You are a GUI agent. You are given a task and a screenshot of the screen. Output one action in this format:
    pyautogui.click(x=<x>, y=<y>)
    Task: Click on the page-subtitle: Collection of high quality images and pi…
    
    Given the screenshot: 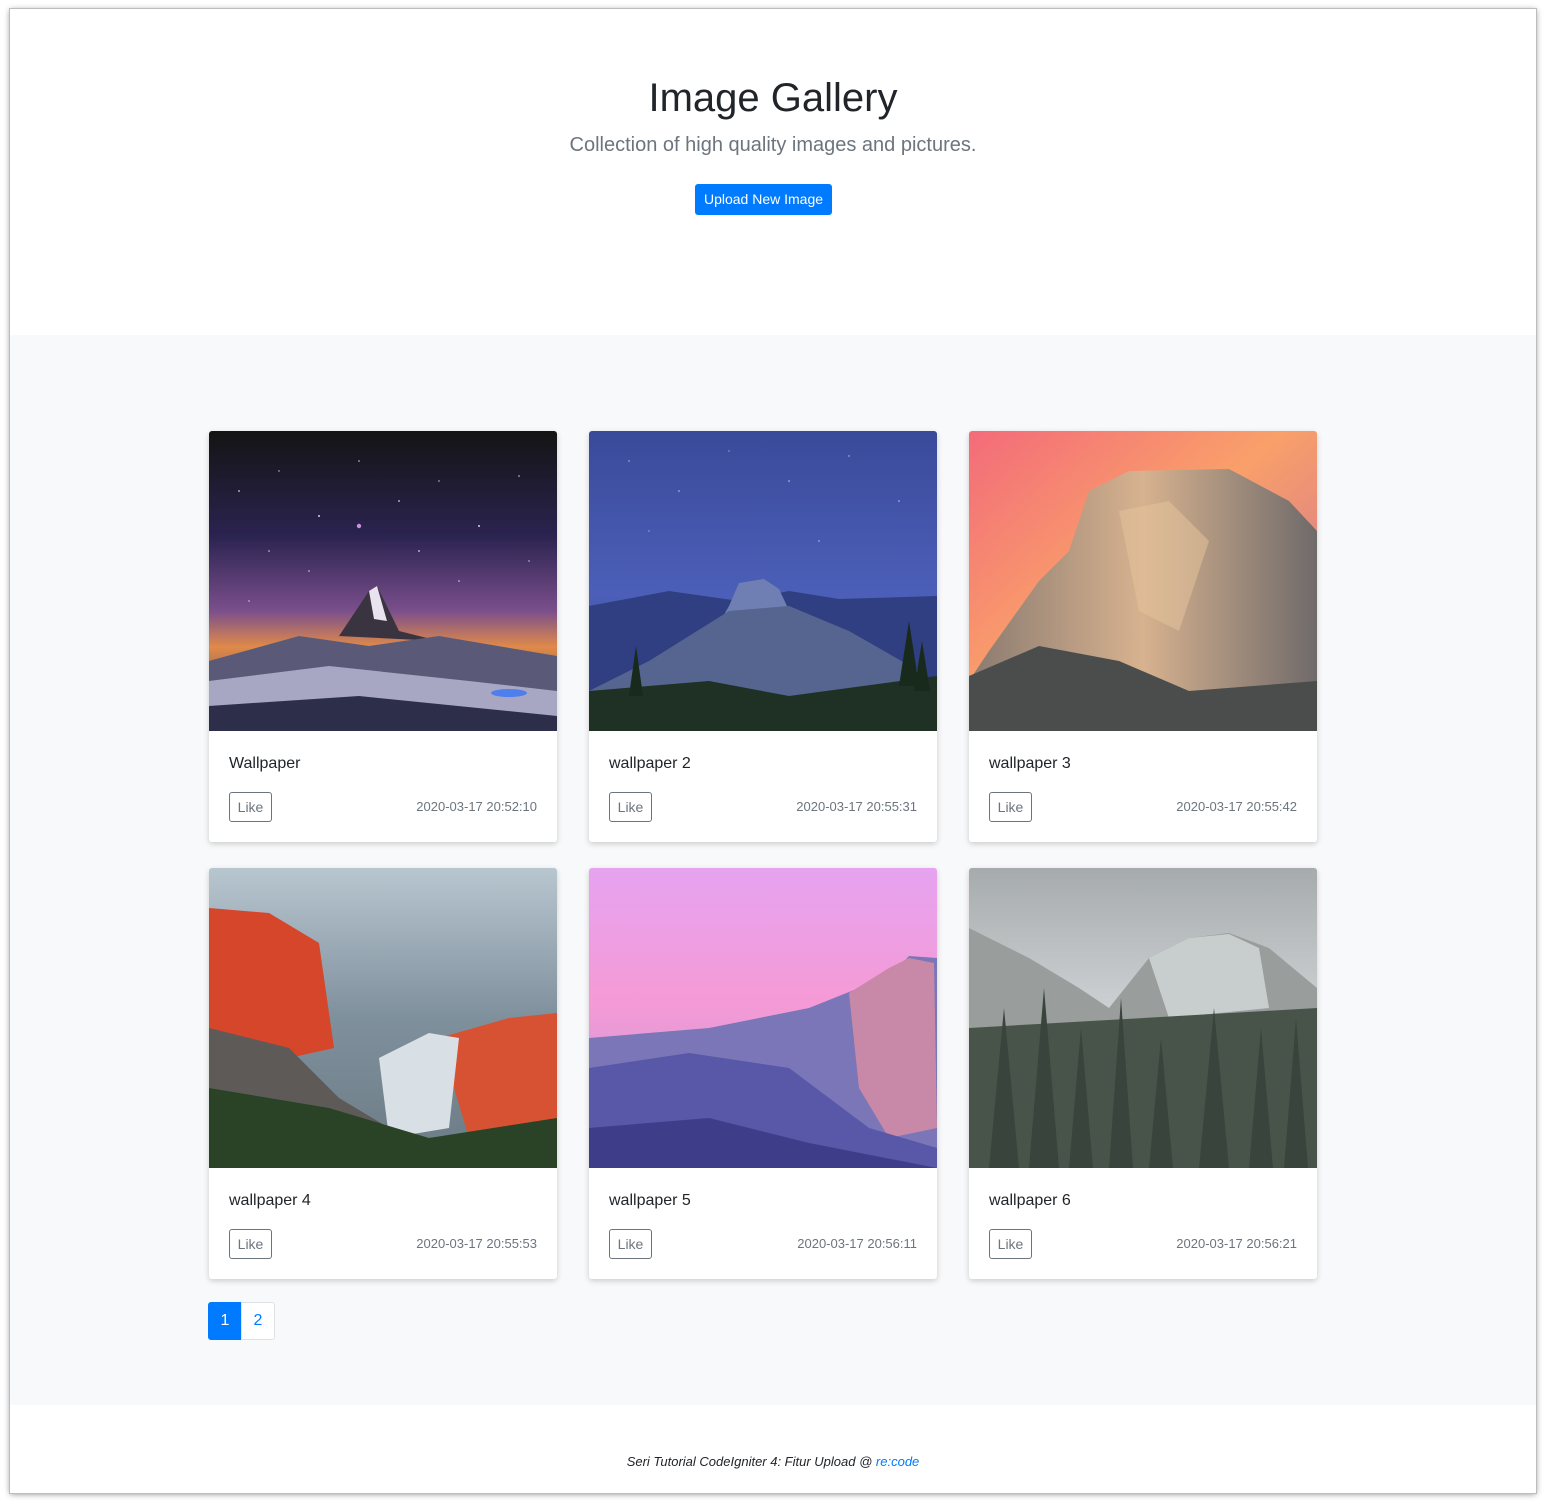 What is the action you would take?
    pyautogui.click(x=773, y=145)
    